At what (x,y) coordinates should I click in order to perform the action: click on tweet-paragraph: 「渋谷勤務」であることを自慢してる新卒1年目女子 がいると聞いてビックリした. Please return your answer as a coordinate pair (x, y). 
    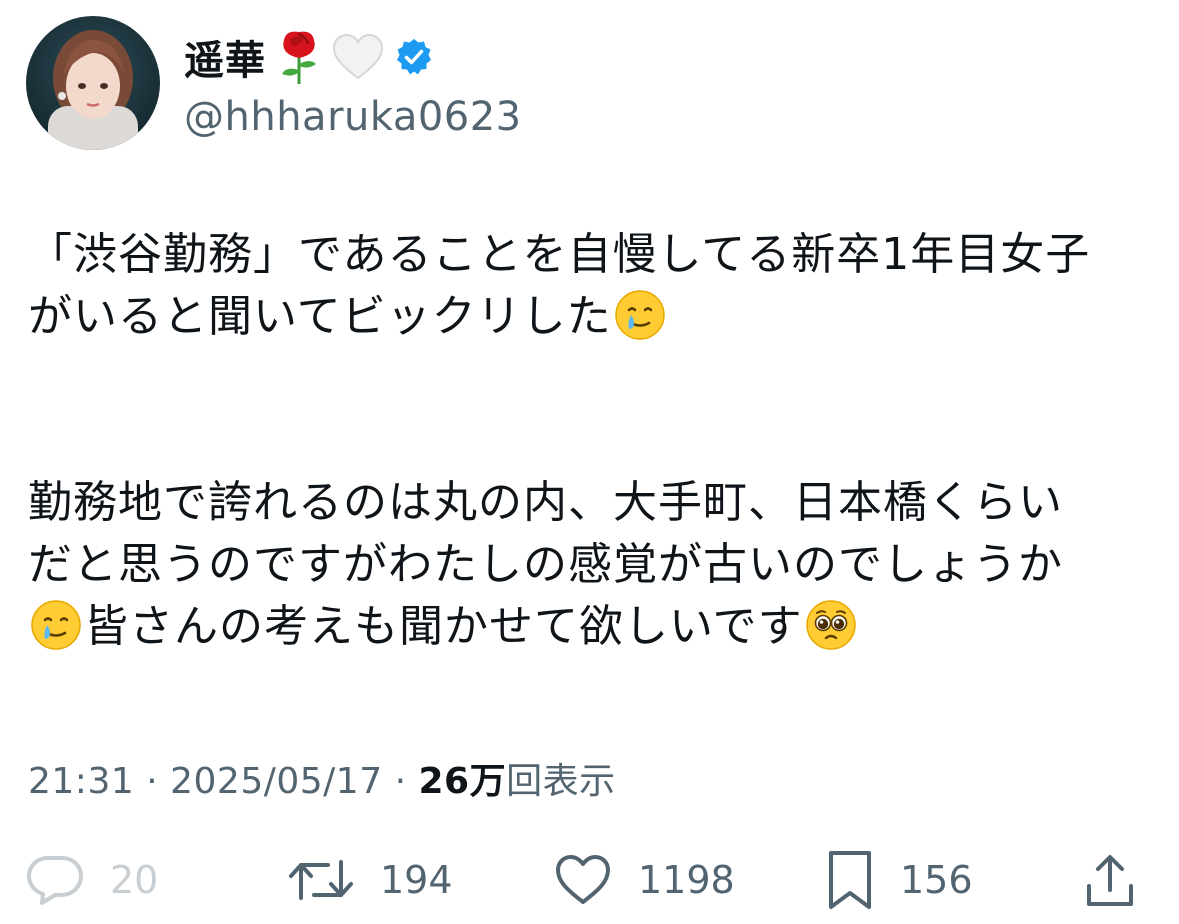
    Looking at the image, I should click on (593, 286).